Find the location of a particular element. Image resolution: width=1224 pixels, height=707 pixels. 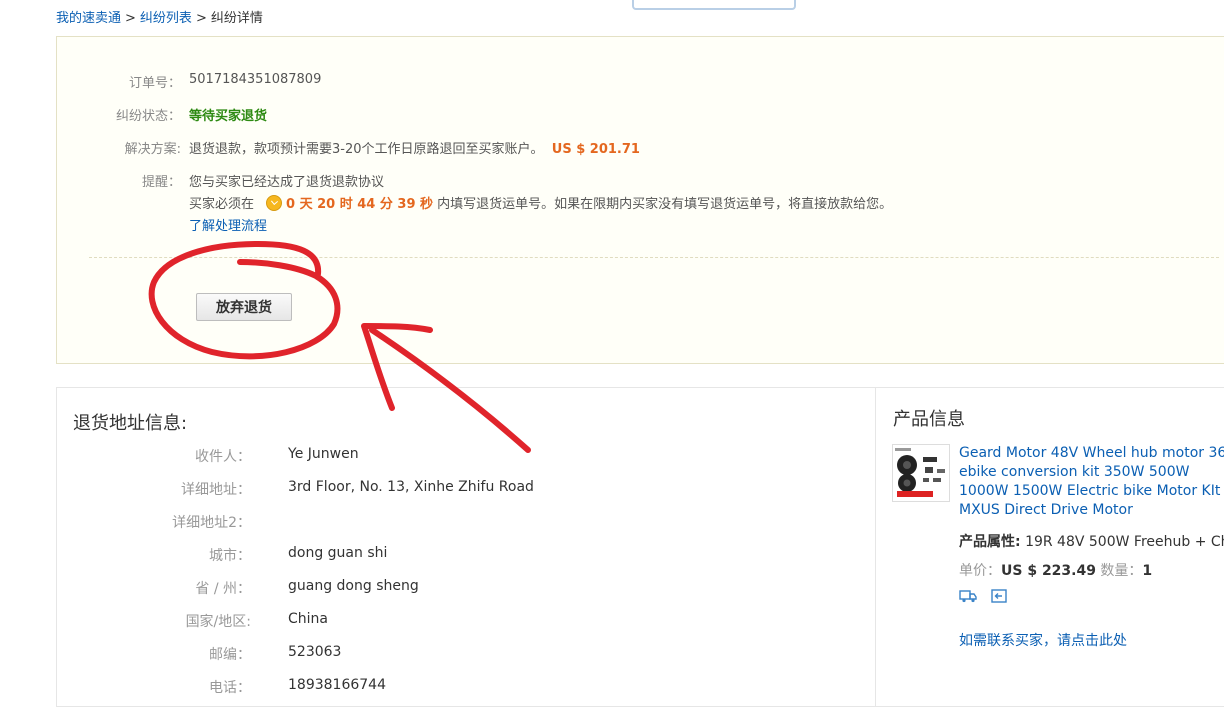

street-value: 3rd Floor, No. 13, Xinhe Zhifu Road is located at coordinates (411, 487).